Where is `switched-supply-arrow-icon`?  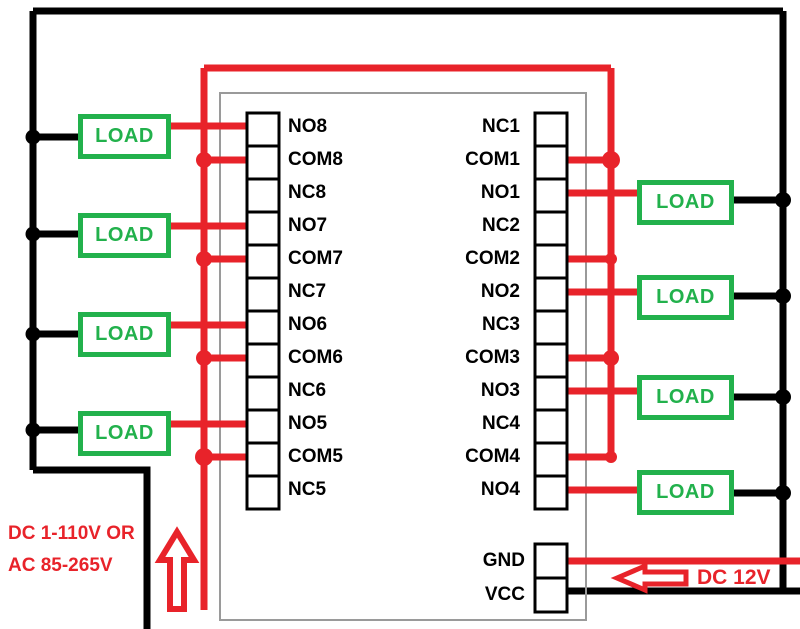 switched-supply-arrow-icon is located at coordinates (177, 569).